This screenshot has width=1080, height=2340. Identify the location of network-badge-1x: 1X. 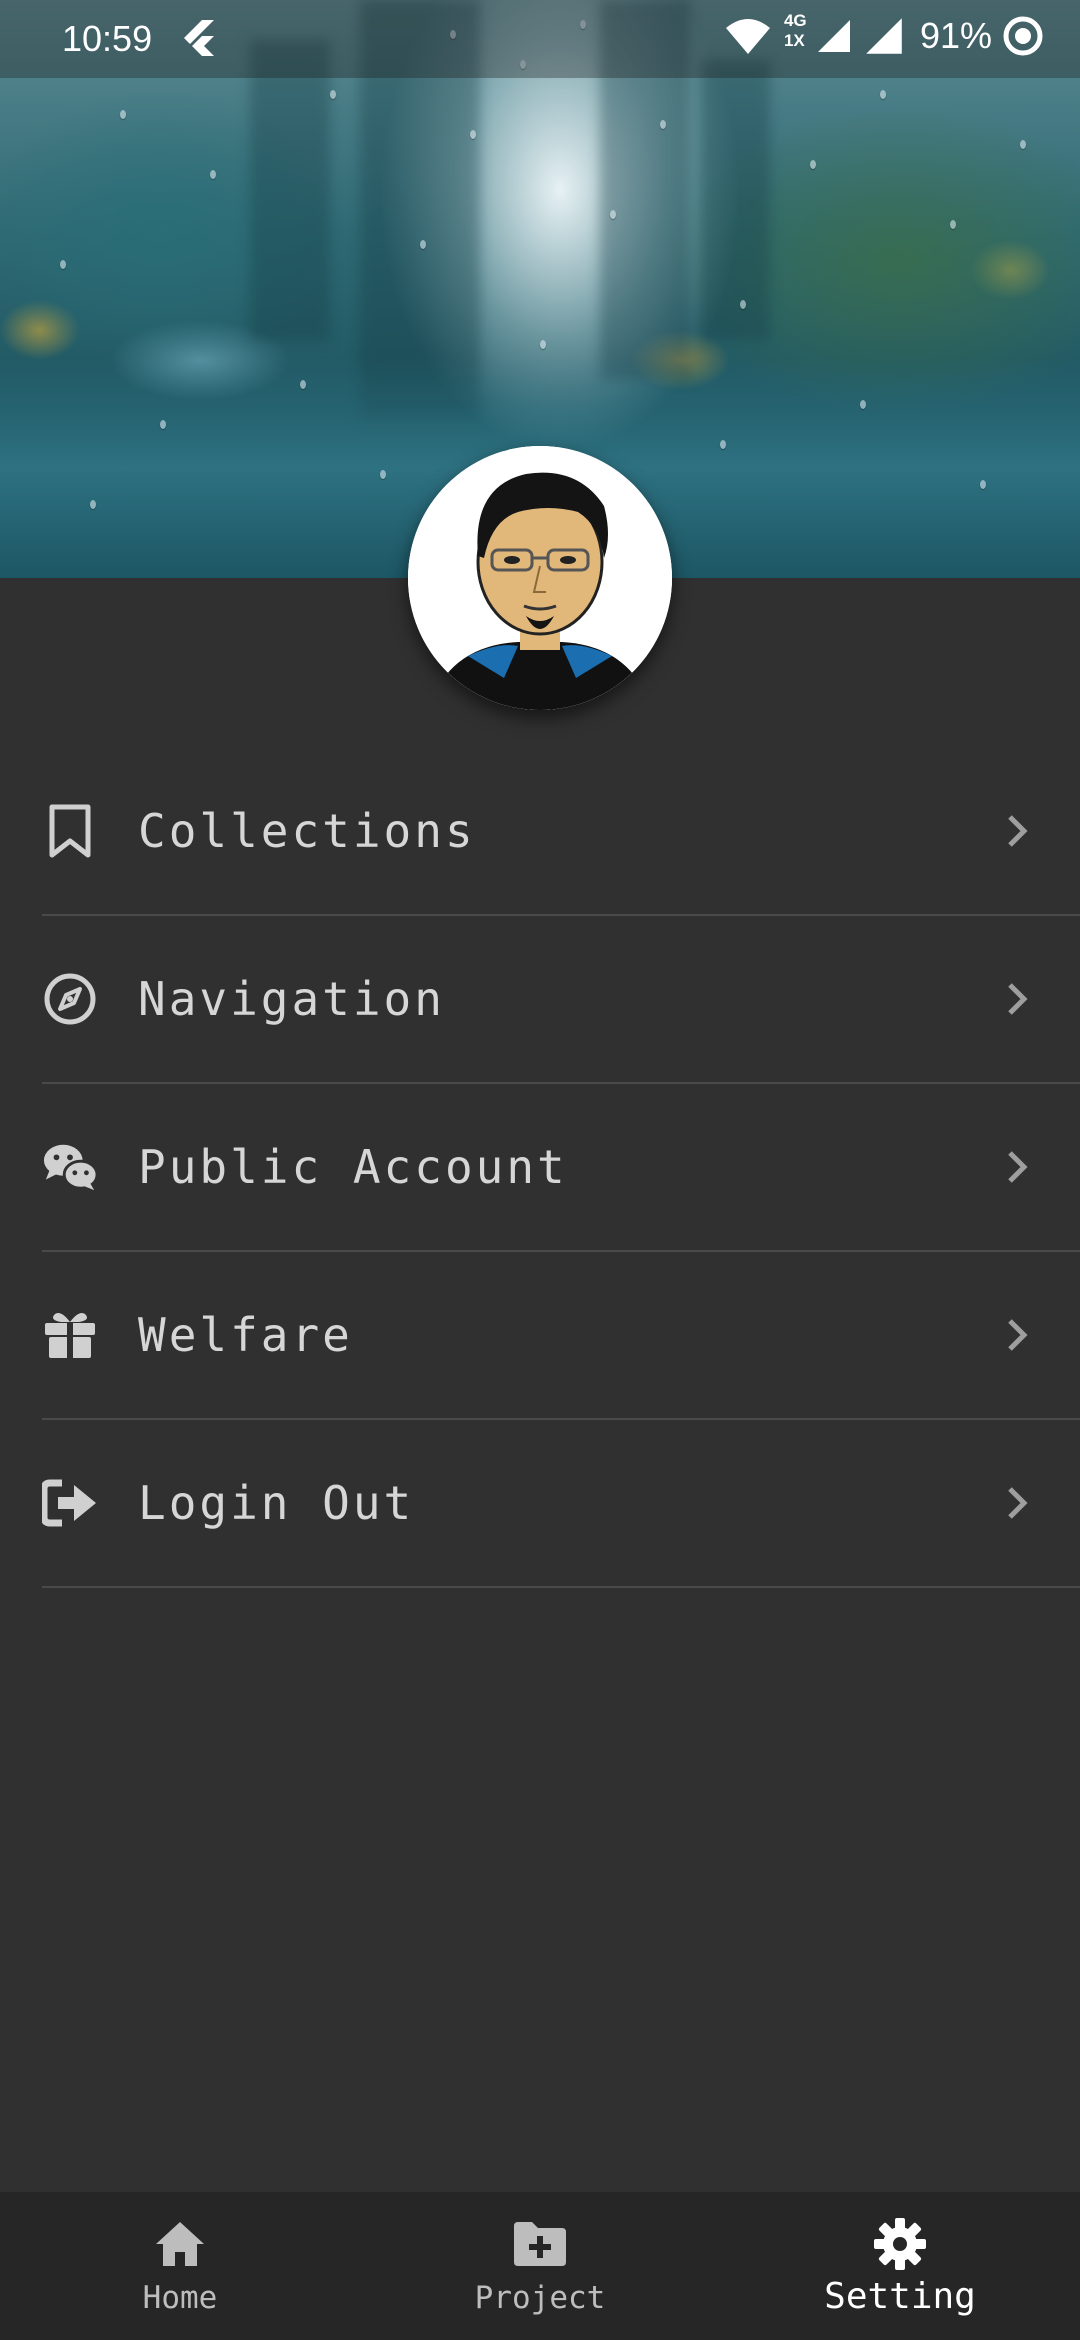
(794, 40).